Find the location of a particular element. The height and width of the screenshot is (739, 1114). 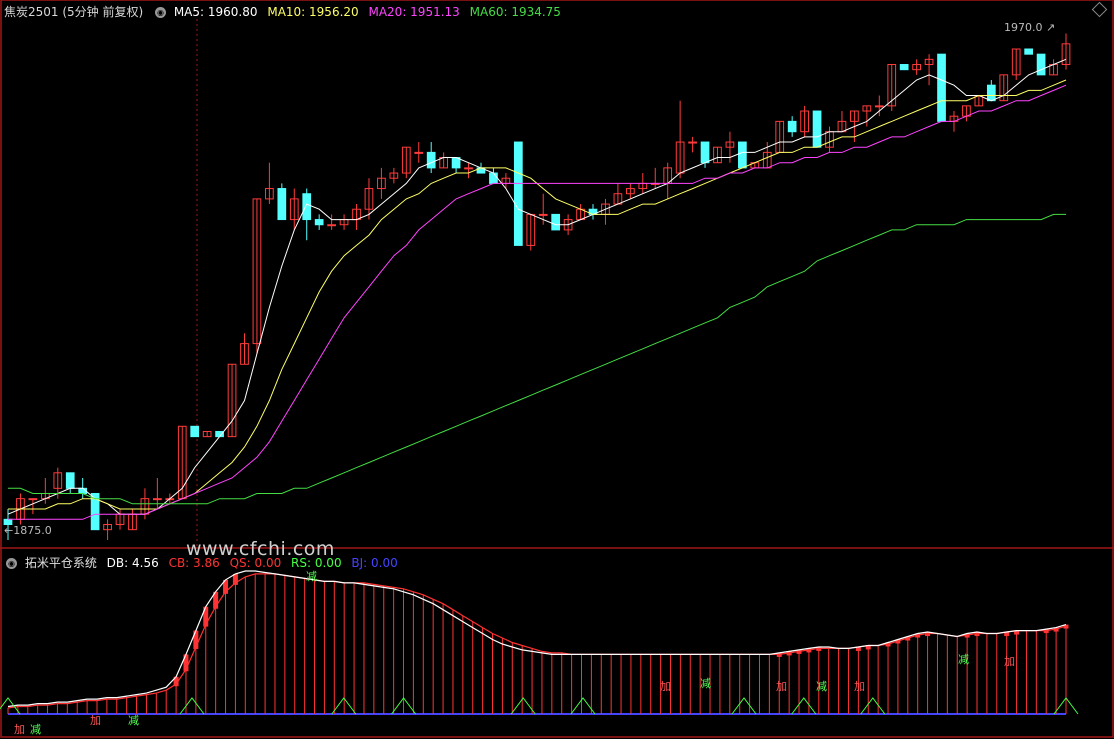

low-arrow-icon: ← is located at coordinates (9, 530).